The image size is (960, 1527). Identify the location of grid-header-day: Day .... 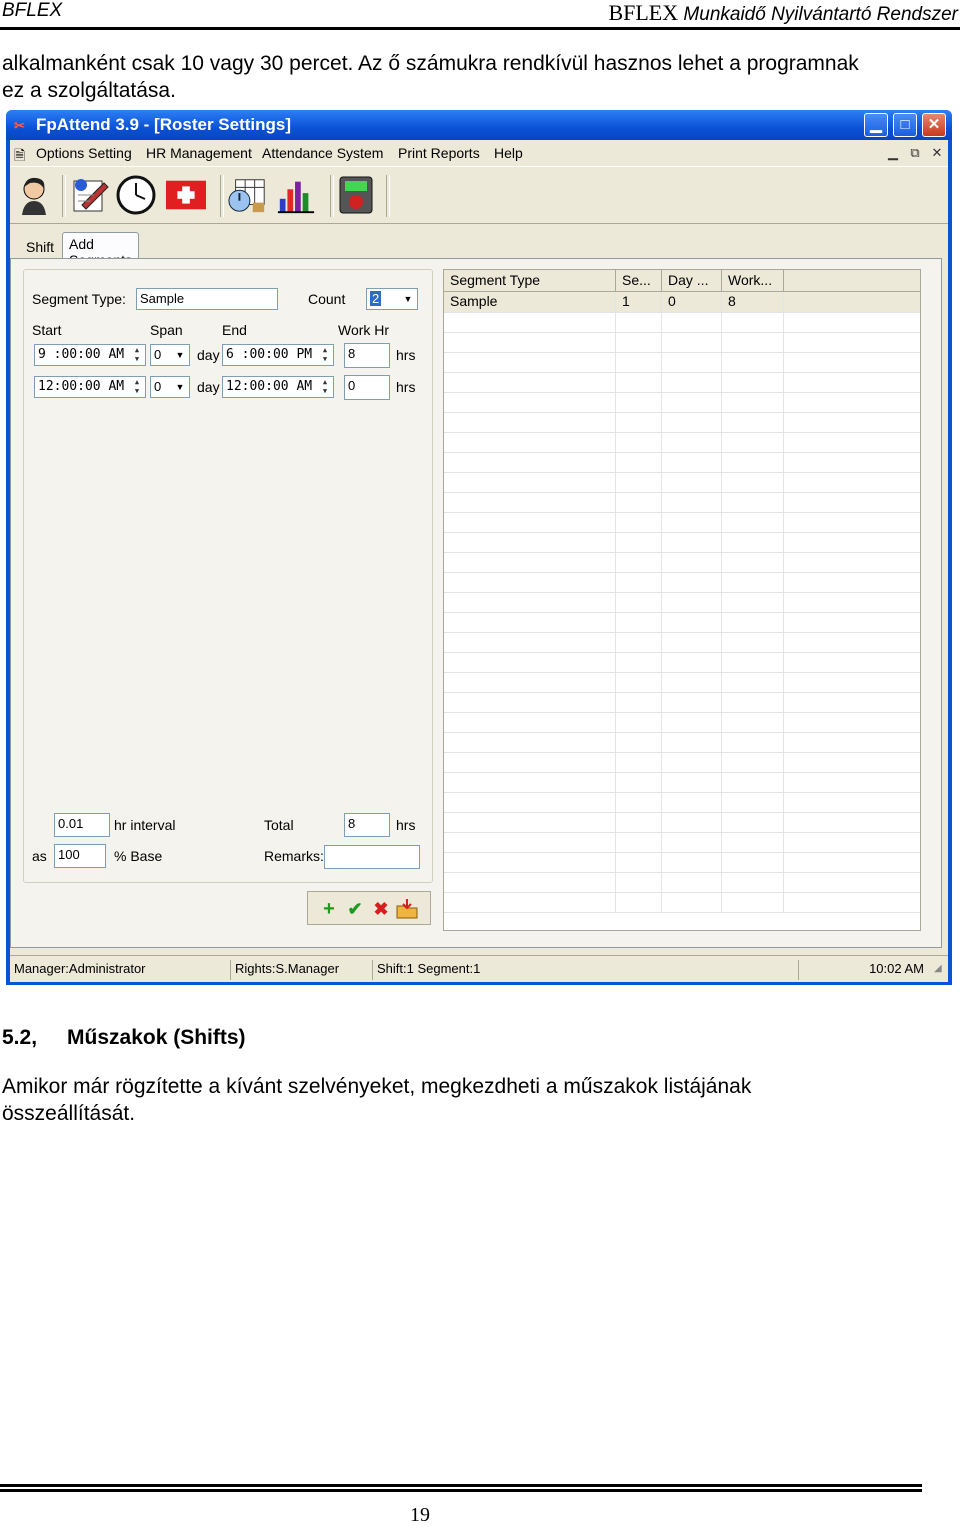
(692, 281).